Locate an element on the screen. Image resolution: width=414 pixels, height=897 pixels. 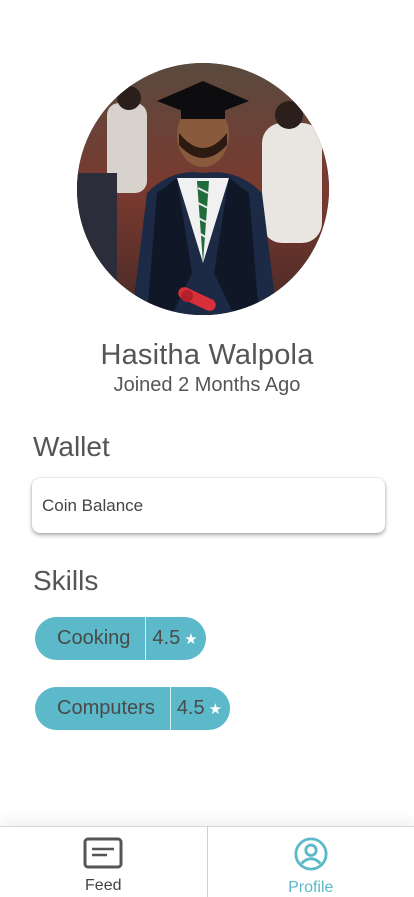
joined-date: Joined 2 Months Ago is located at coordinates (207, 385).